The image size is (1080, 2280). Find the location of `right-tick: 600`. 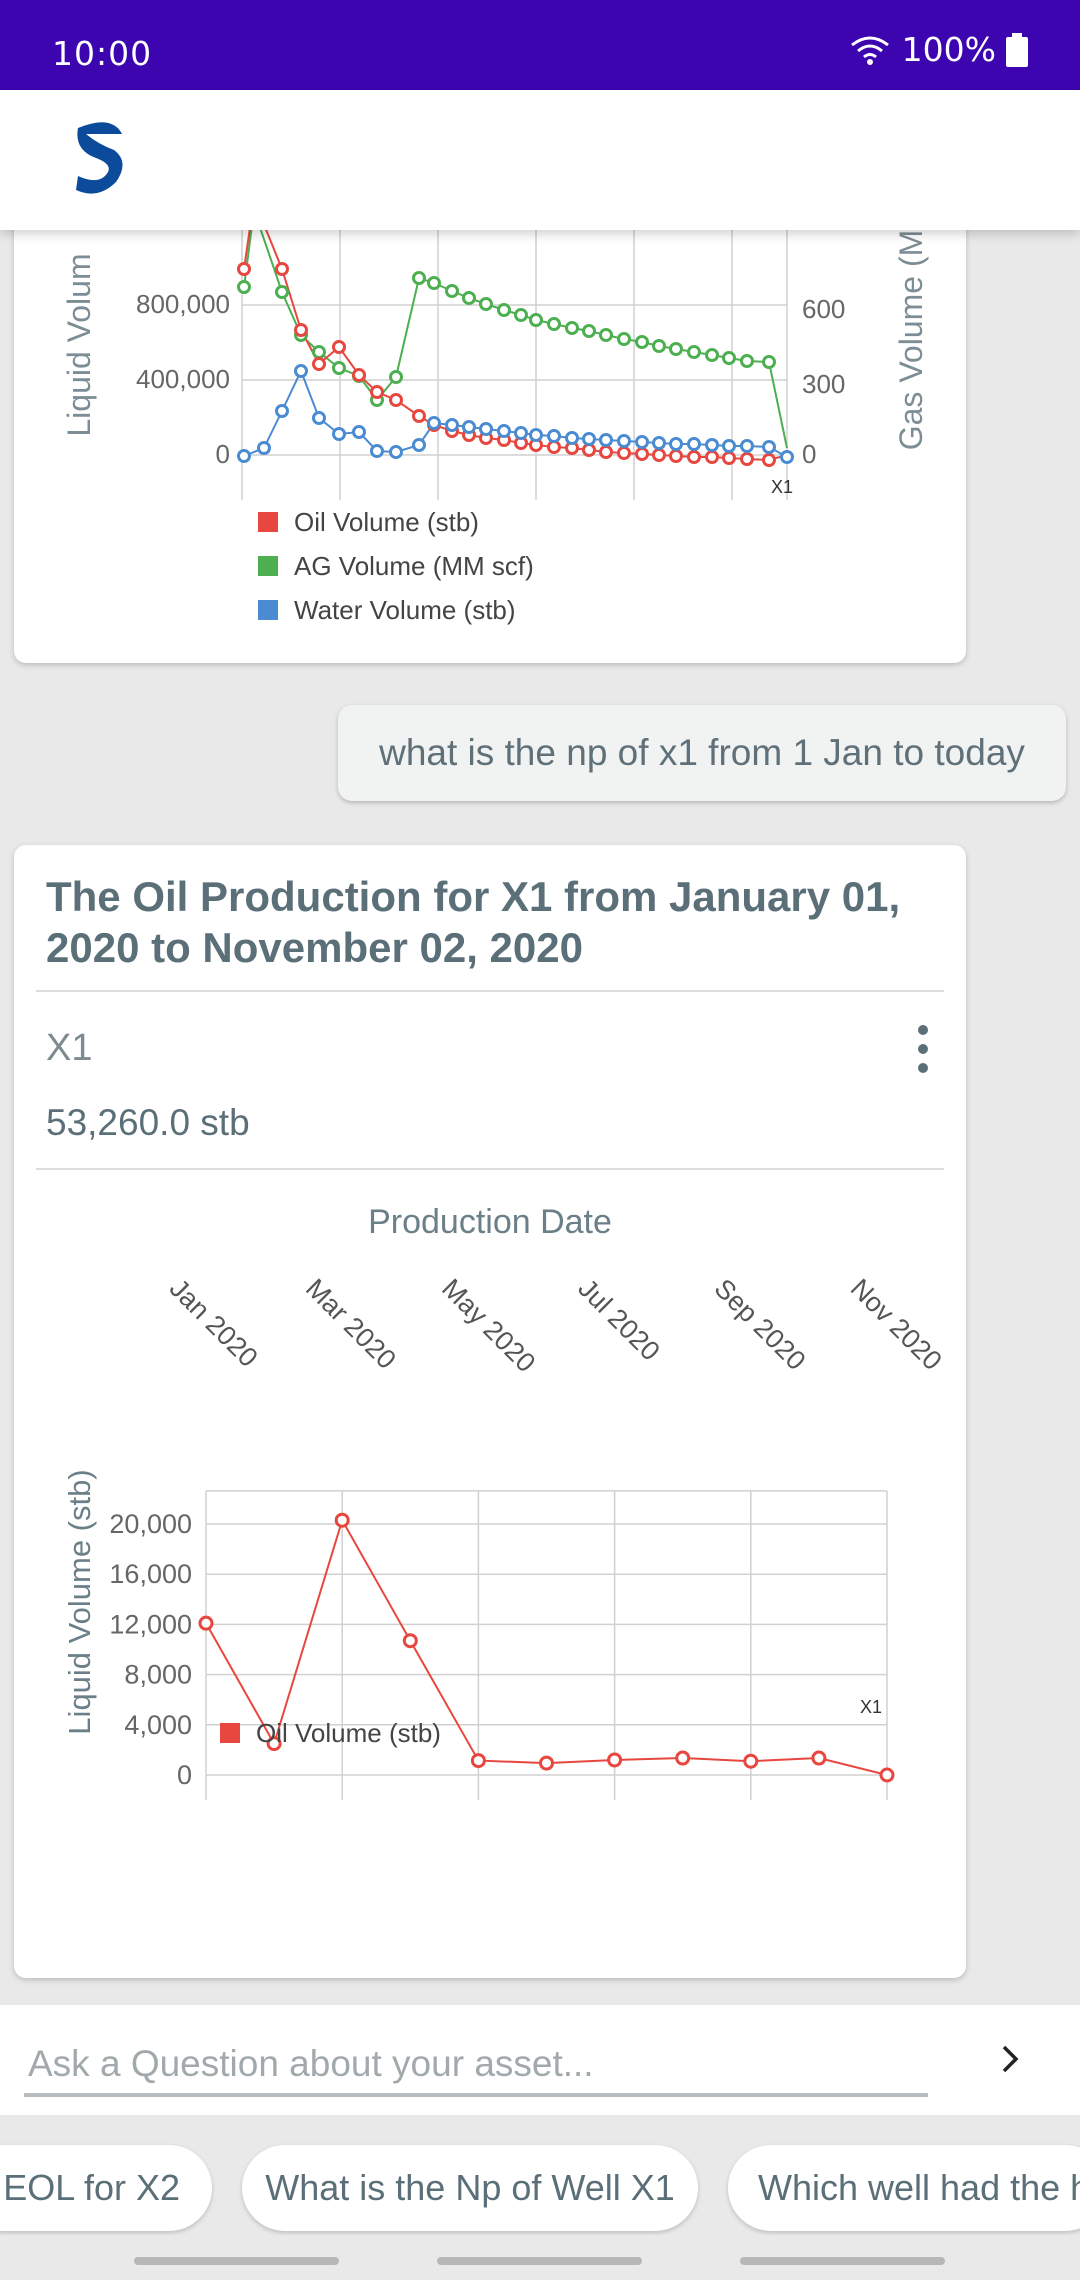

right-tick: 600 is located at coordinates (823, 309).